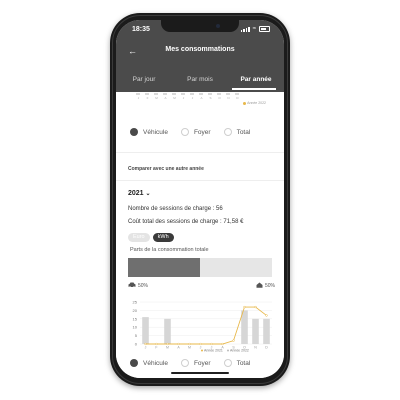 This screenshot has width=400, height=400. What do you see at coordinates (163, 237) in the screenshot?
I see `toggle-kwh: kWh` at bounding box center [163, 237].